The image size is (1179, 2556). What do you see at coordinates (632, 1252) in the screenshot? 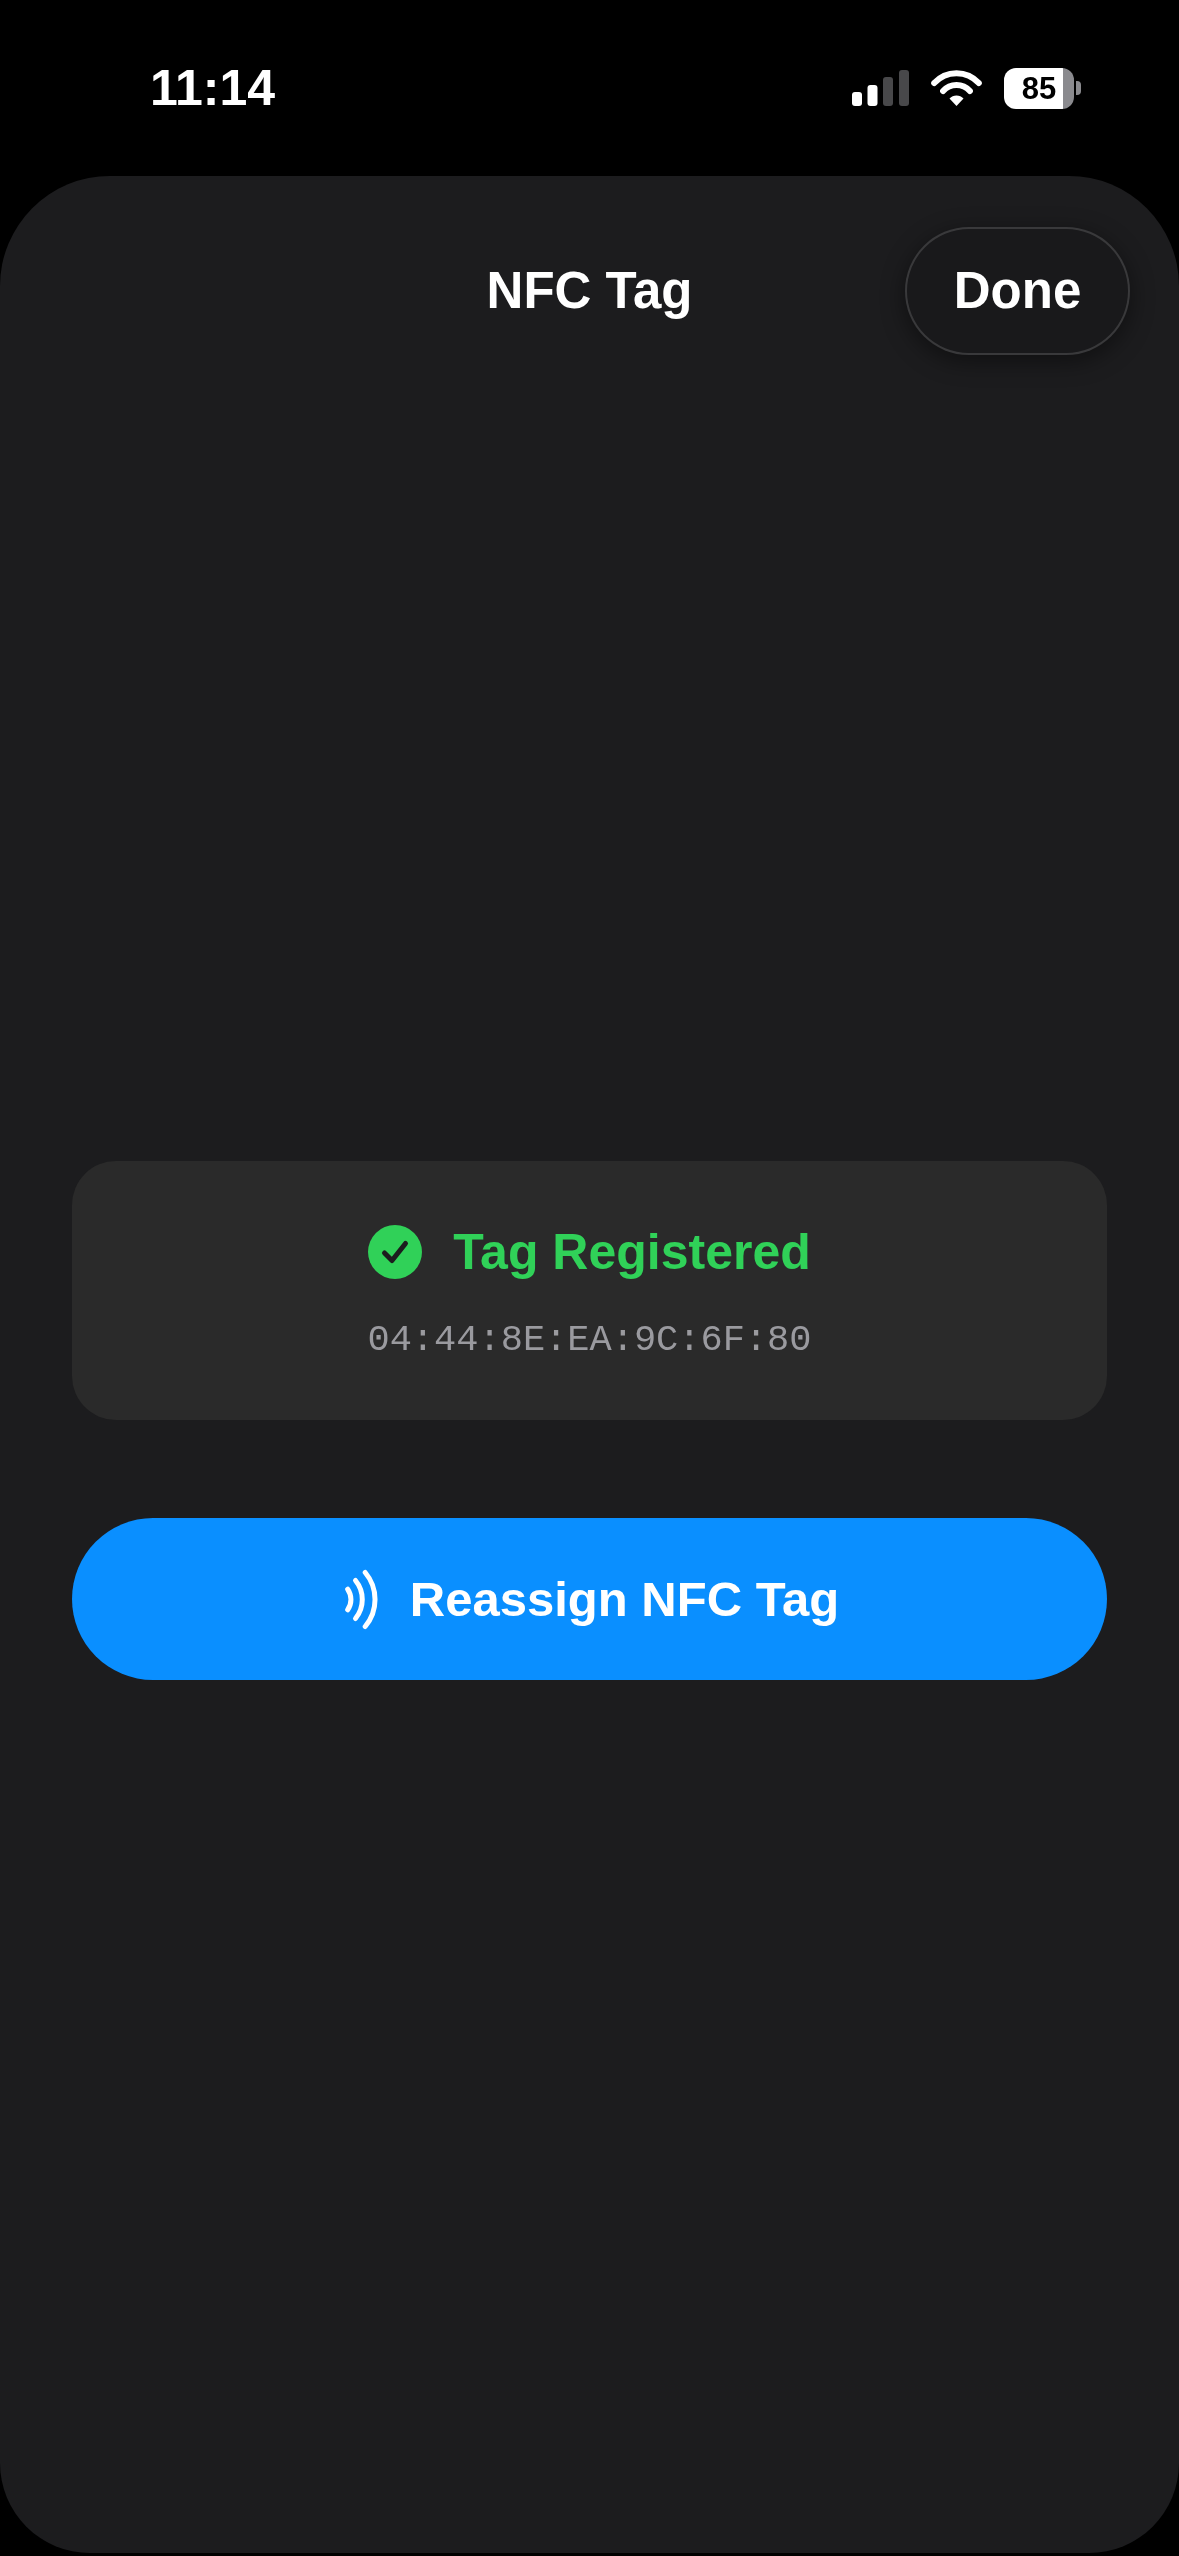
I see `tag-status: Tag Registered` at bounding box center [632, 1252].